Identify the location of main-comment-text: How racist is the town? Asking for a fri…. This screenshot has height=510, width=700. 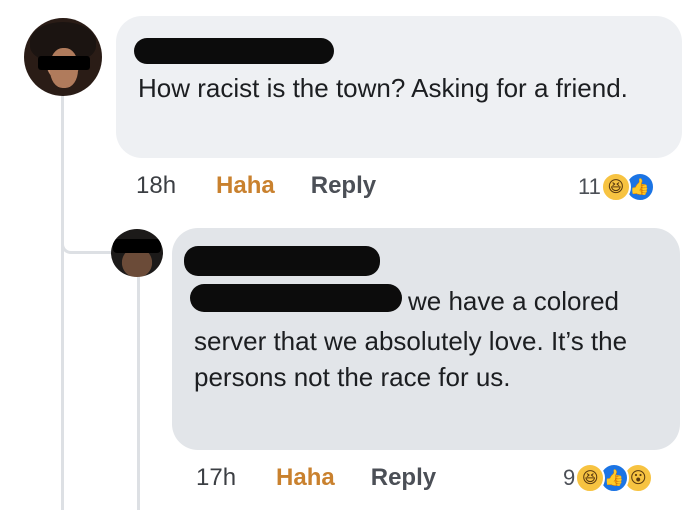
(383, 88).